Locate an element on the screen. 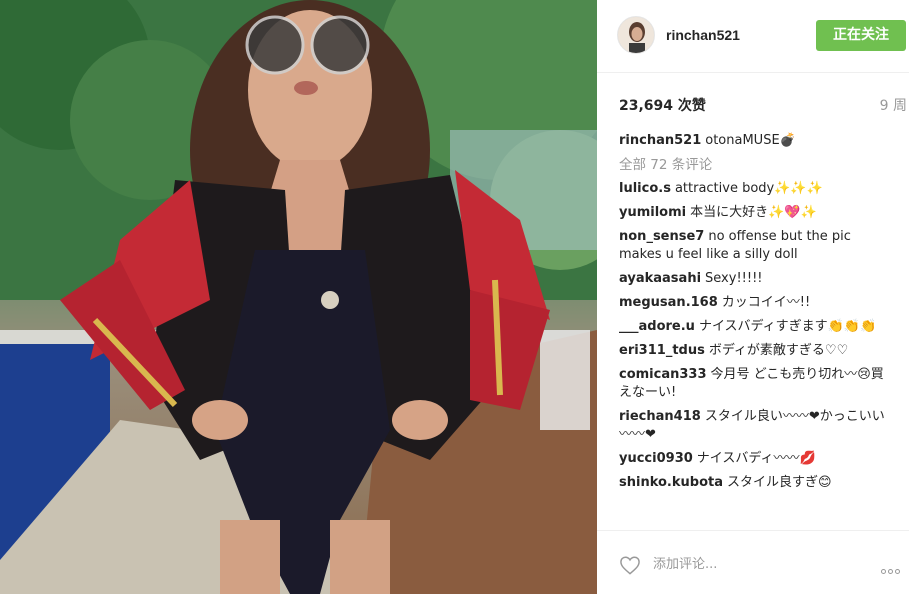 The width and height of the screenshot is (909, 594). likes-count: 23,694 次赞 is located at coordinates (662, 105).